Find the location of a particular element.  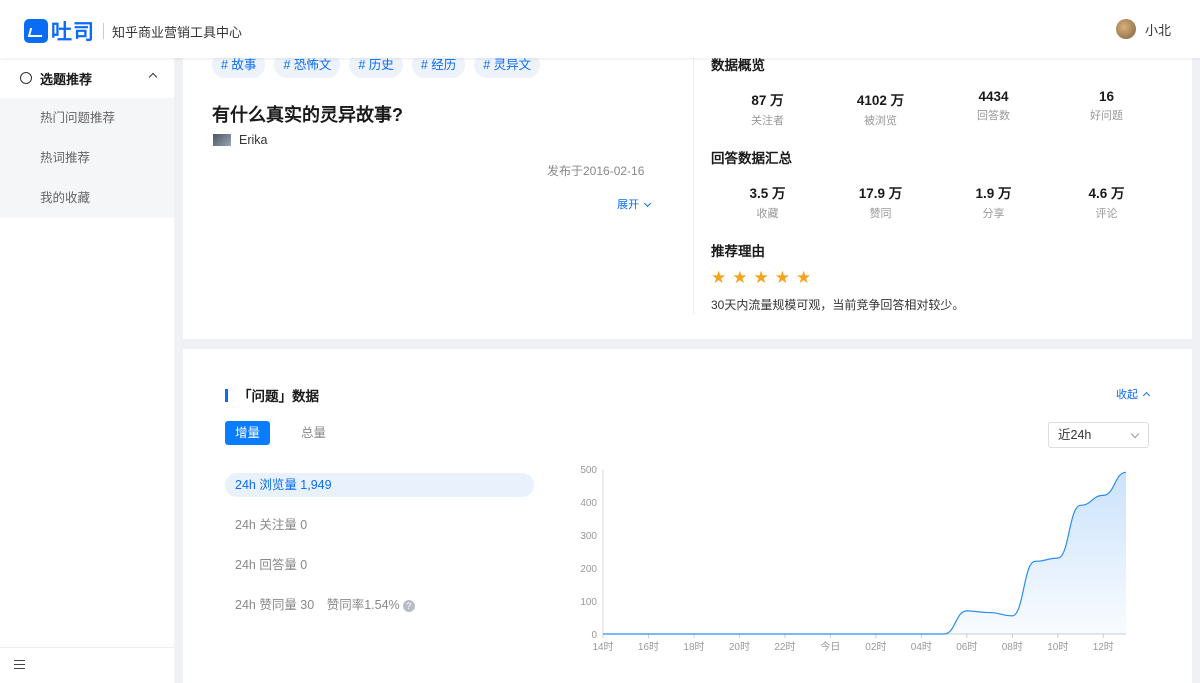

series-area is located at coordinates (864, 553).